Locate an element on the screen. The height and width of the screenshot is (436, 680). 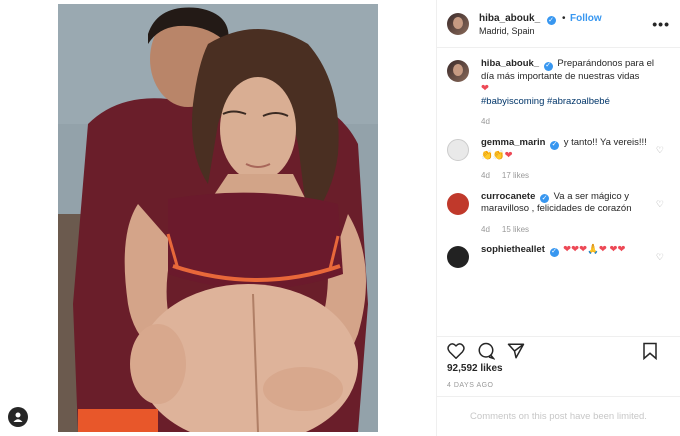
comment-body: sophietheallet ✓ ❤❤❤🙏❤ ❤❤ is located at coordinates (575, 250).